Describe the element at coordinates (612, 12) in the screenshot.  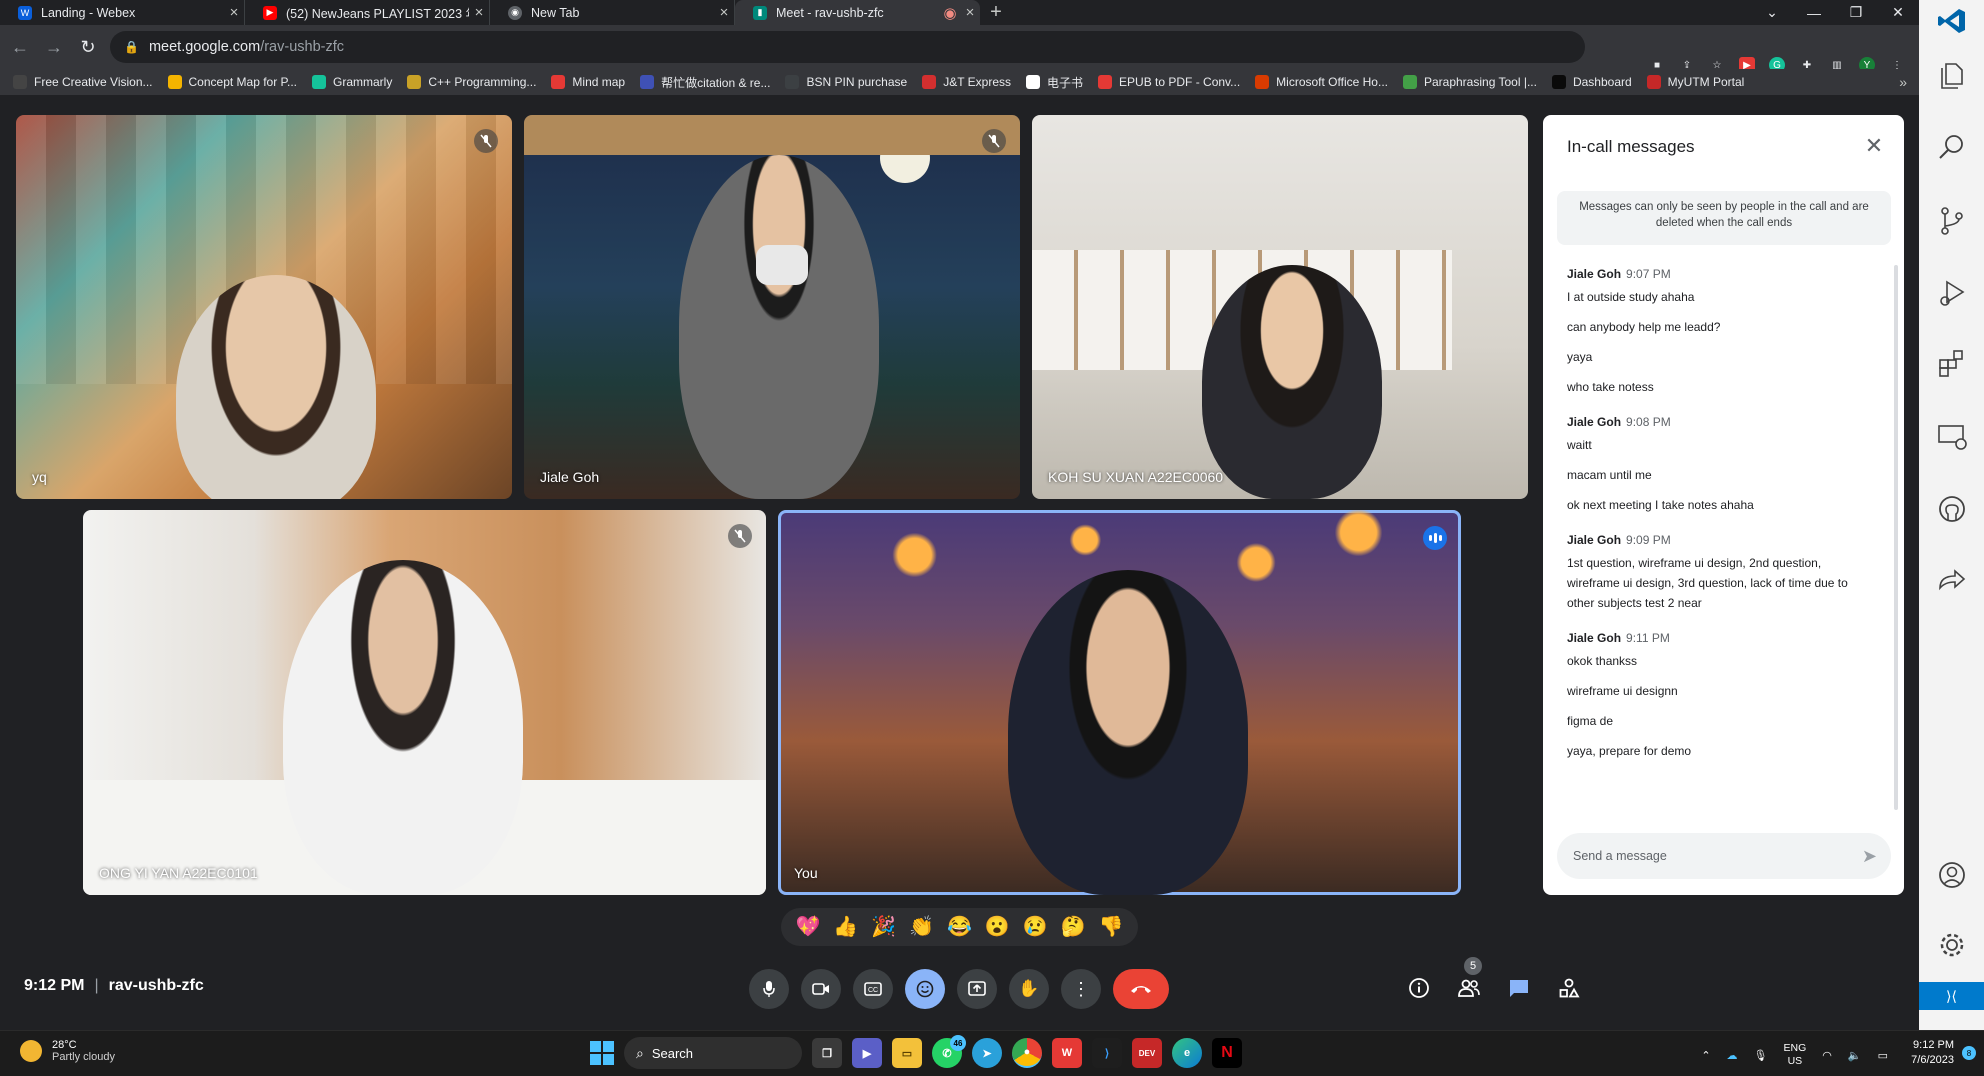
I see `tab-new-tab: ◉ New Tab ×` at that location.